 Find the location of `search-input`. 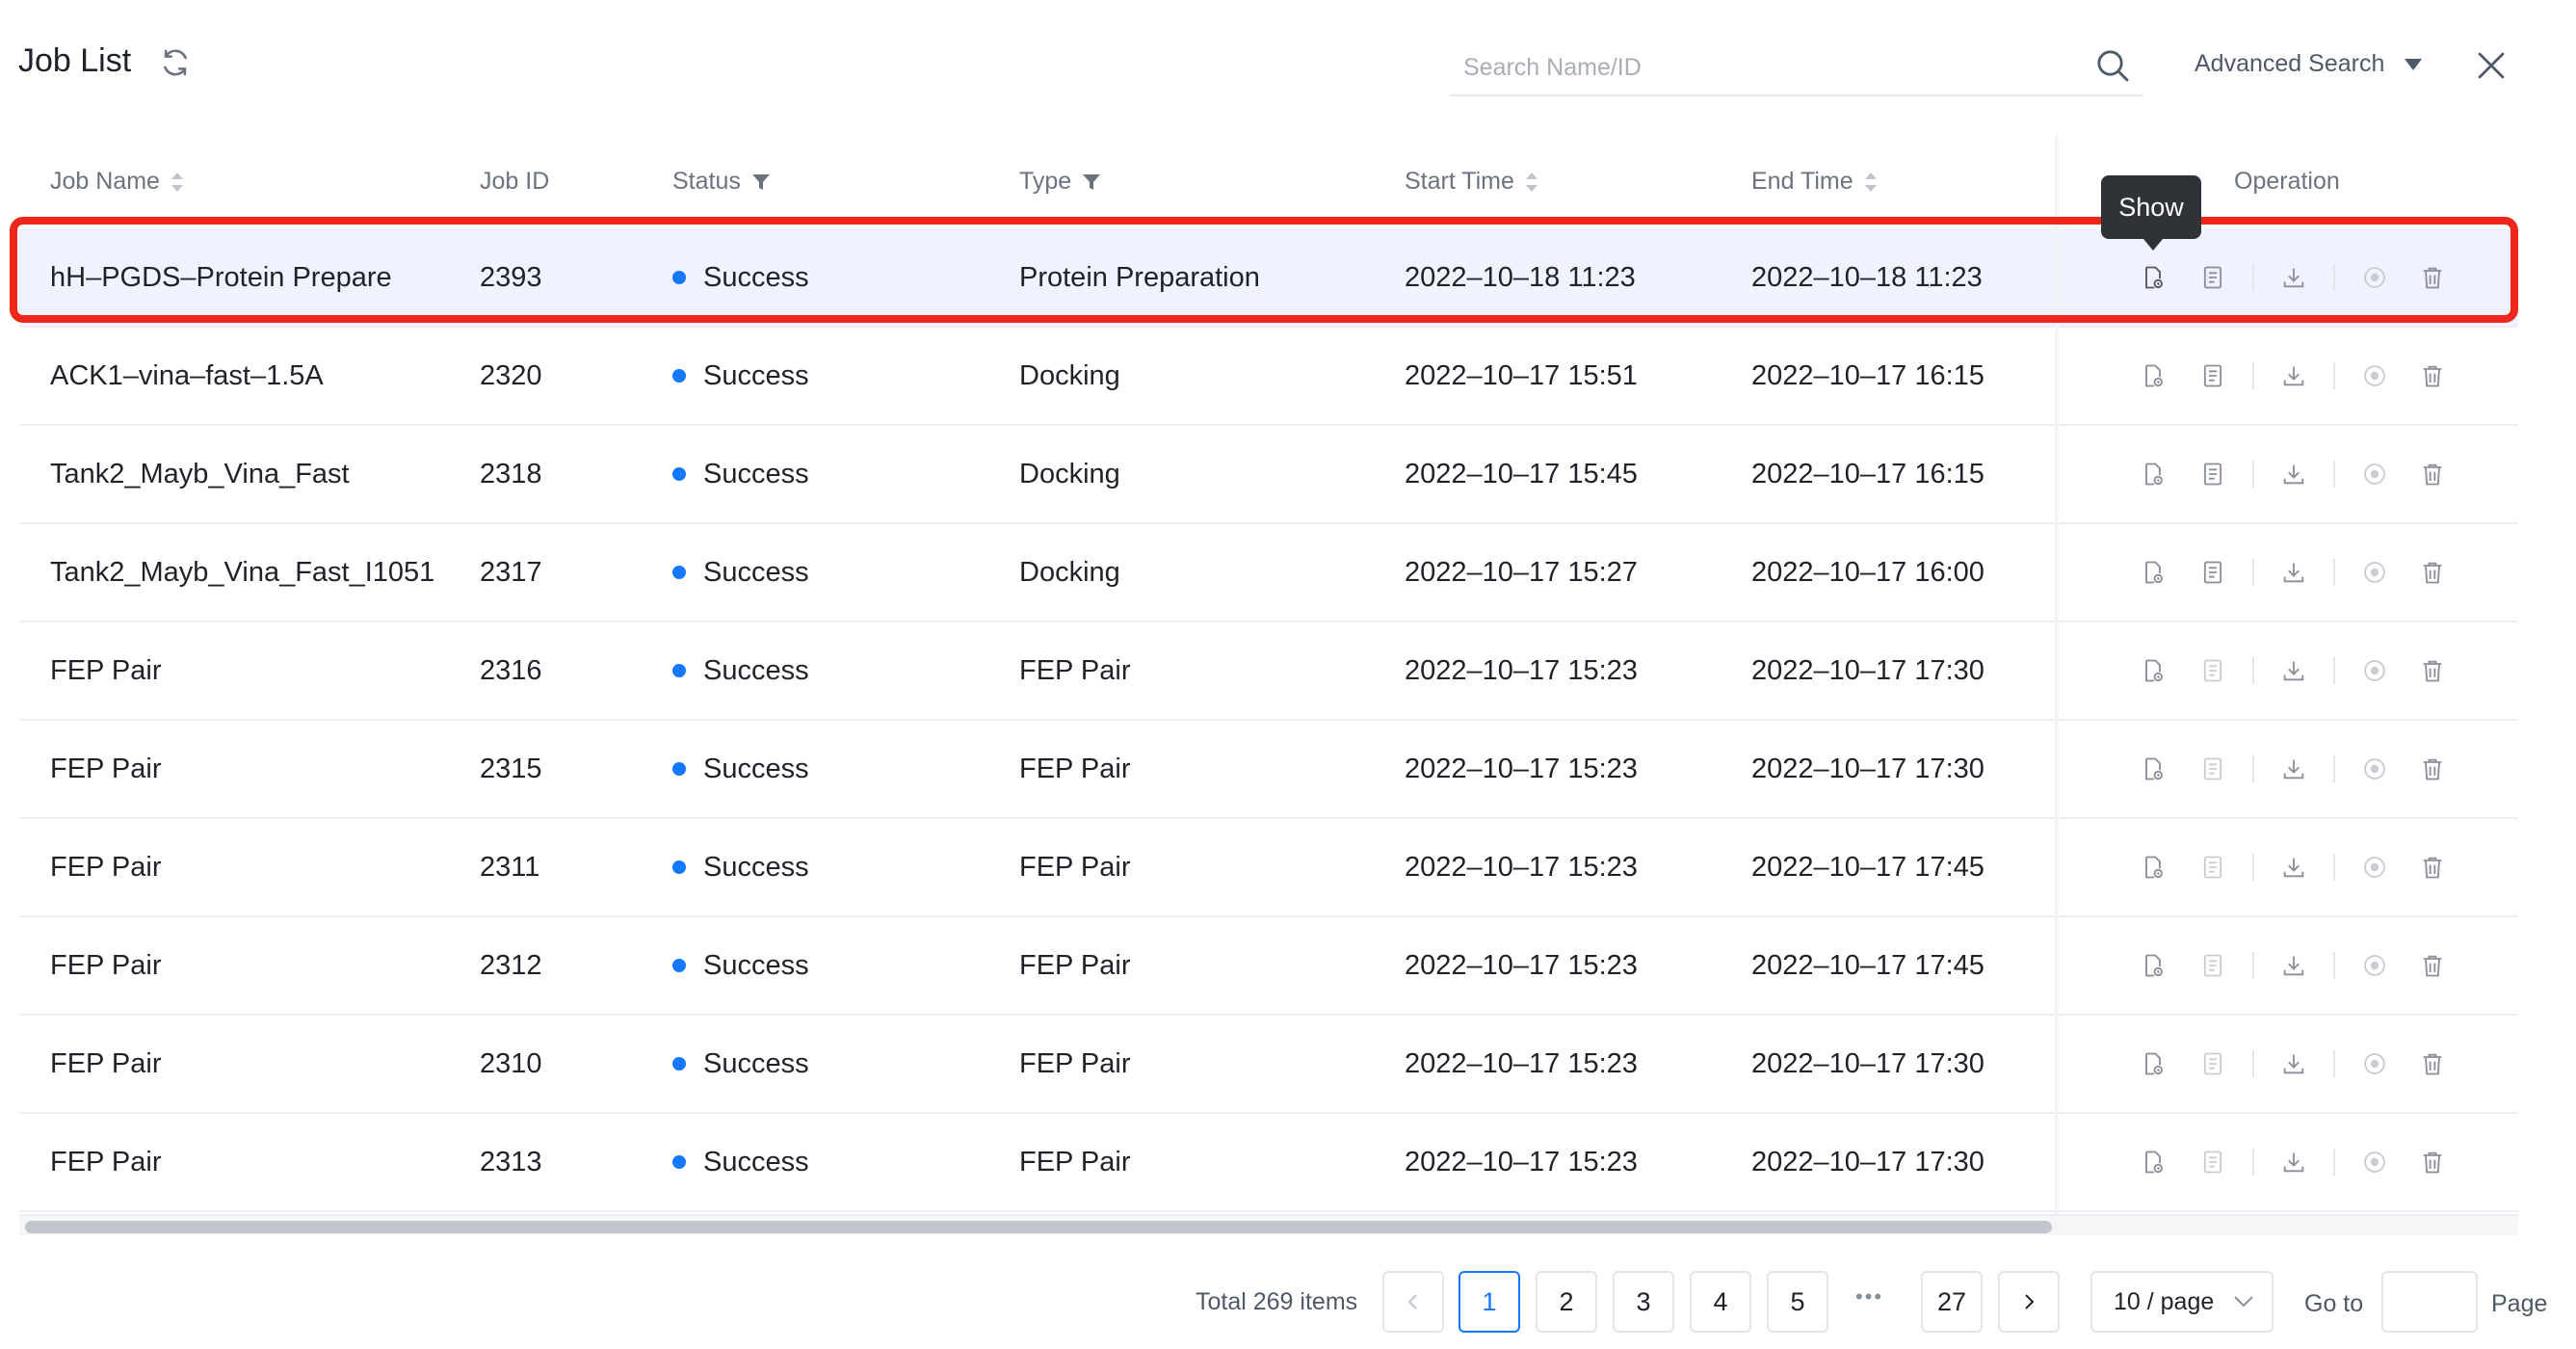

search-input is located at coordinates (1762, 67).